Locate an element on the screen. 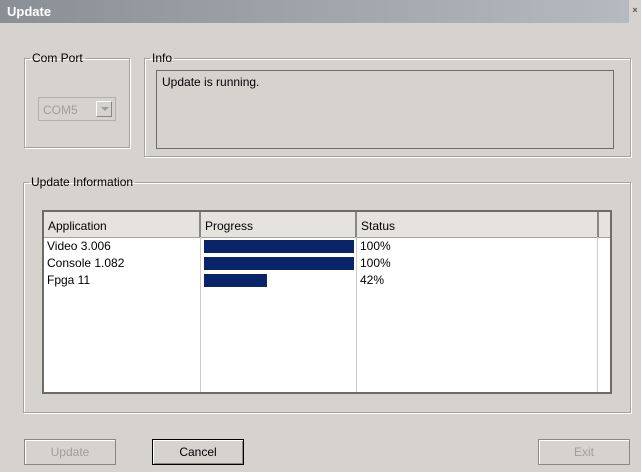 The image size is (641, 472). list-header: Application Progress Status is located at coordinates (327, 225).